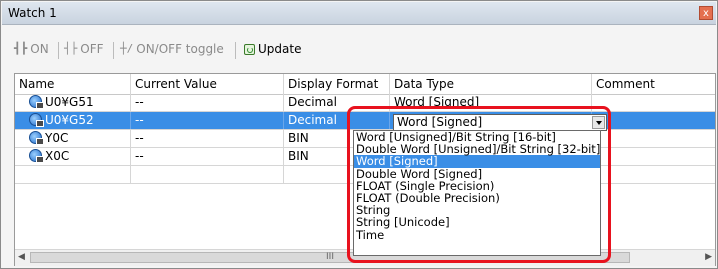 The image size is (718, 269). What do you see at coordinates (249, 49) in the screenshot?
I see `update-icon` at bounding box center [249, 49].